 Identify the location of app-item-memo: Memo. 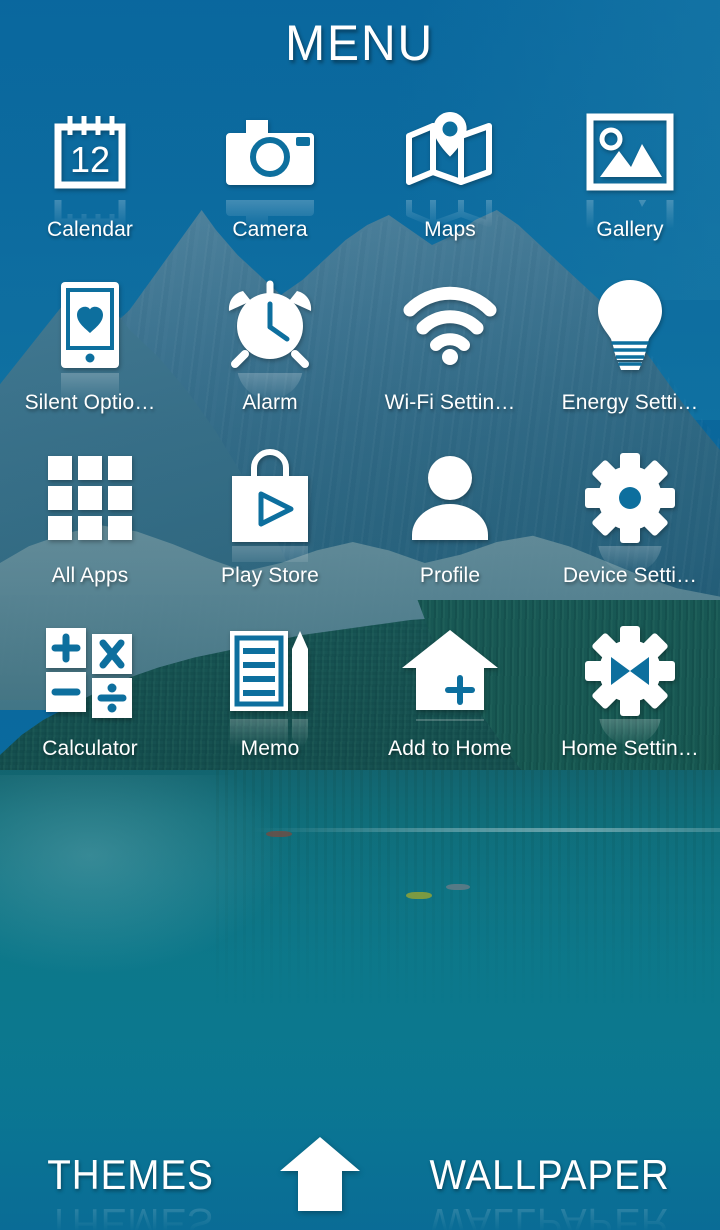
(270, 705).